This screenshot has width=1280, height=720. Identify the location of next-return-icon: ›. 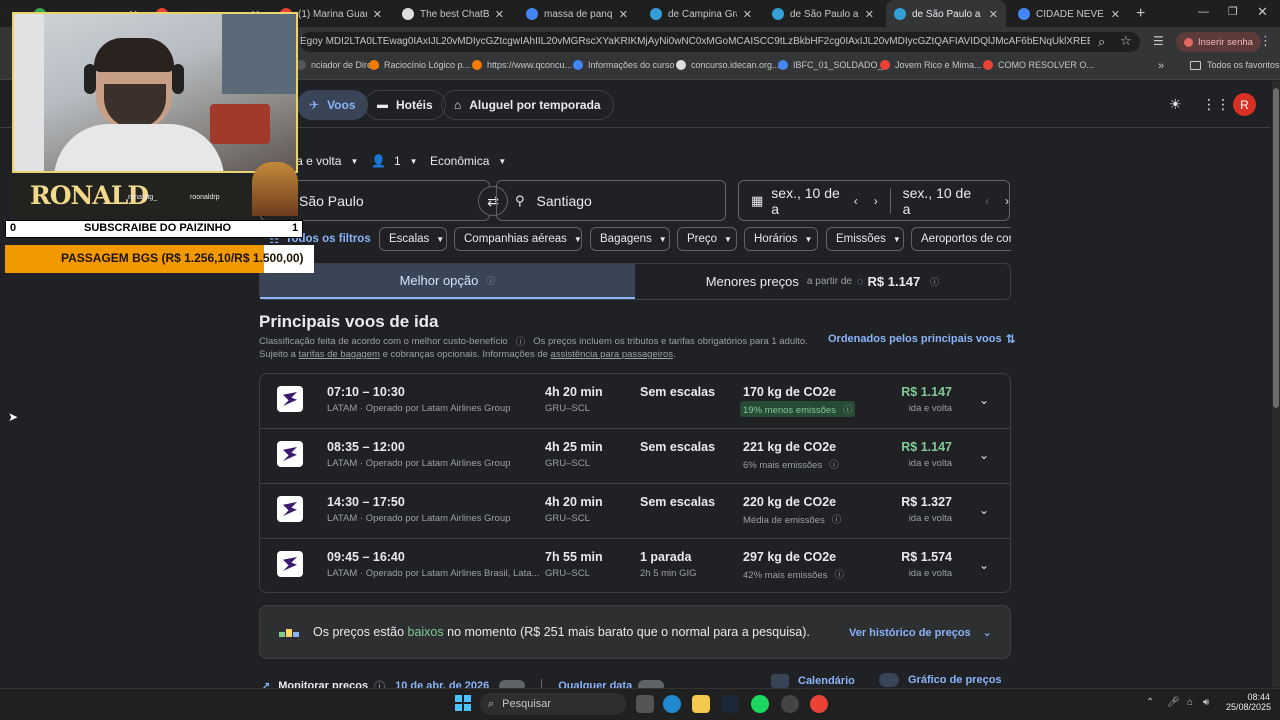
(1007, 201).